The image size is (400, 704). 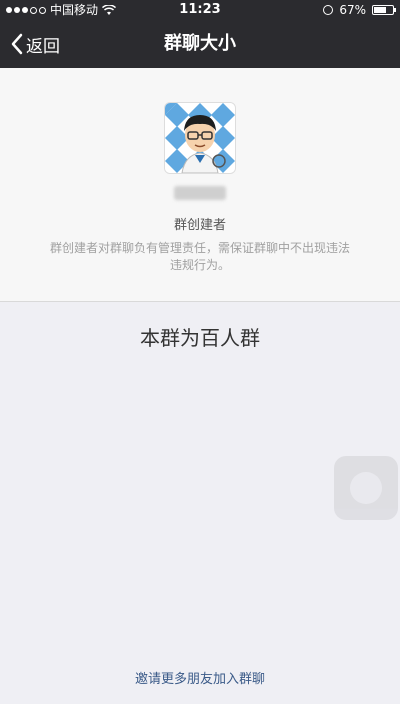 What do you see at coordinates (200, 677) in the screenshot?
I see `invite-friends-link: 邀请更多朋友加入群聊` at bounding box center [200, 677].